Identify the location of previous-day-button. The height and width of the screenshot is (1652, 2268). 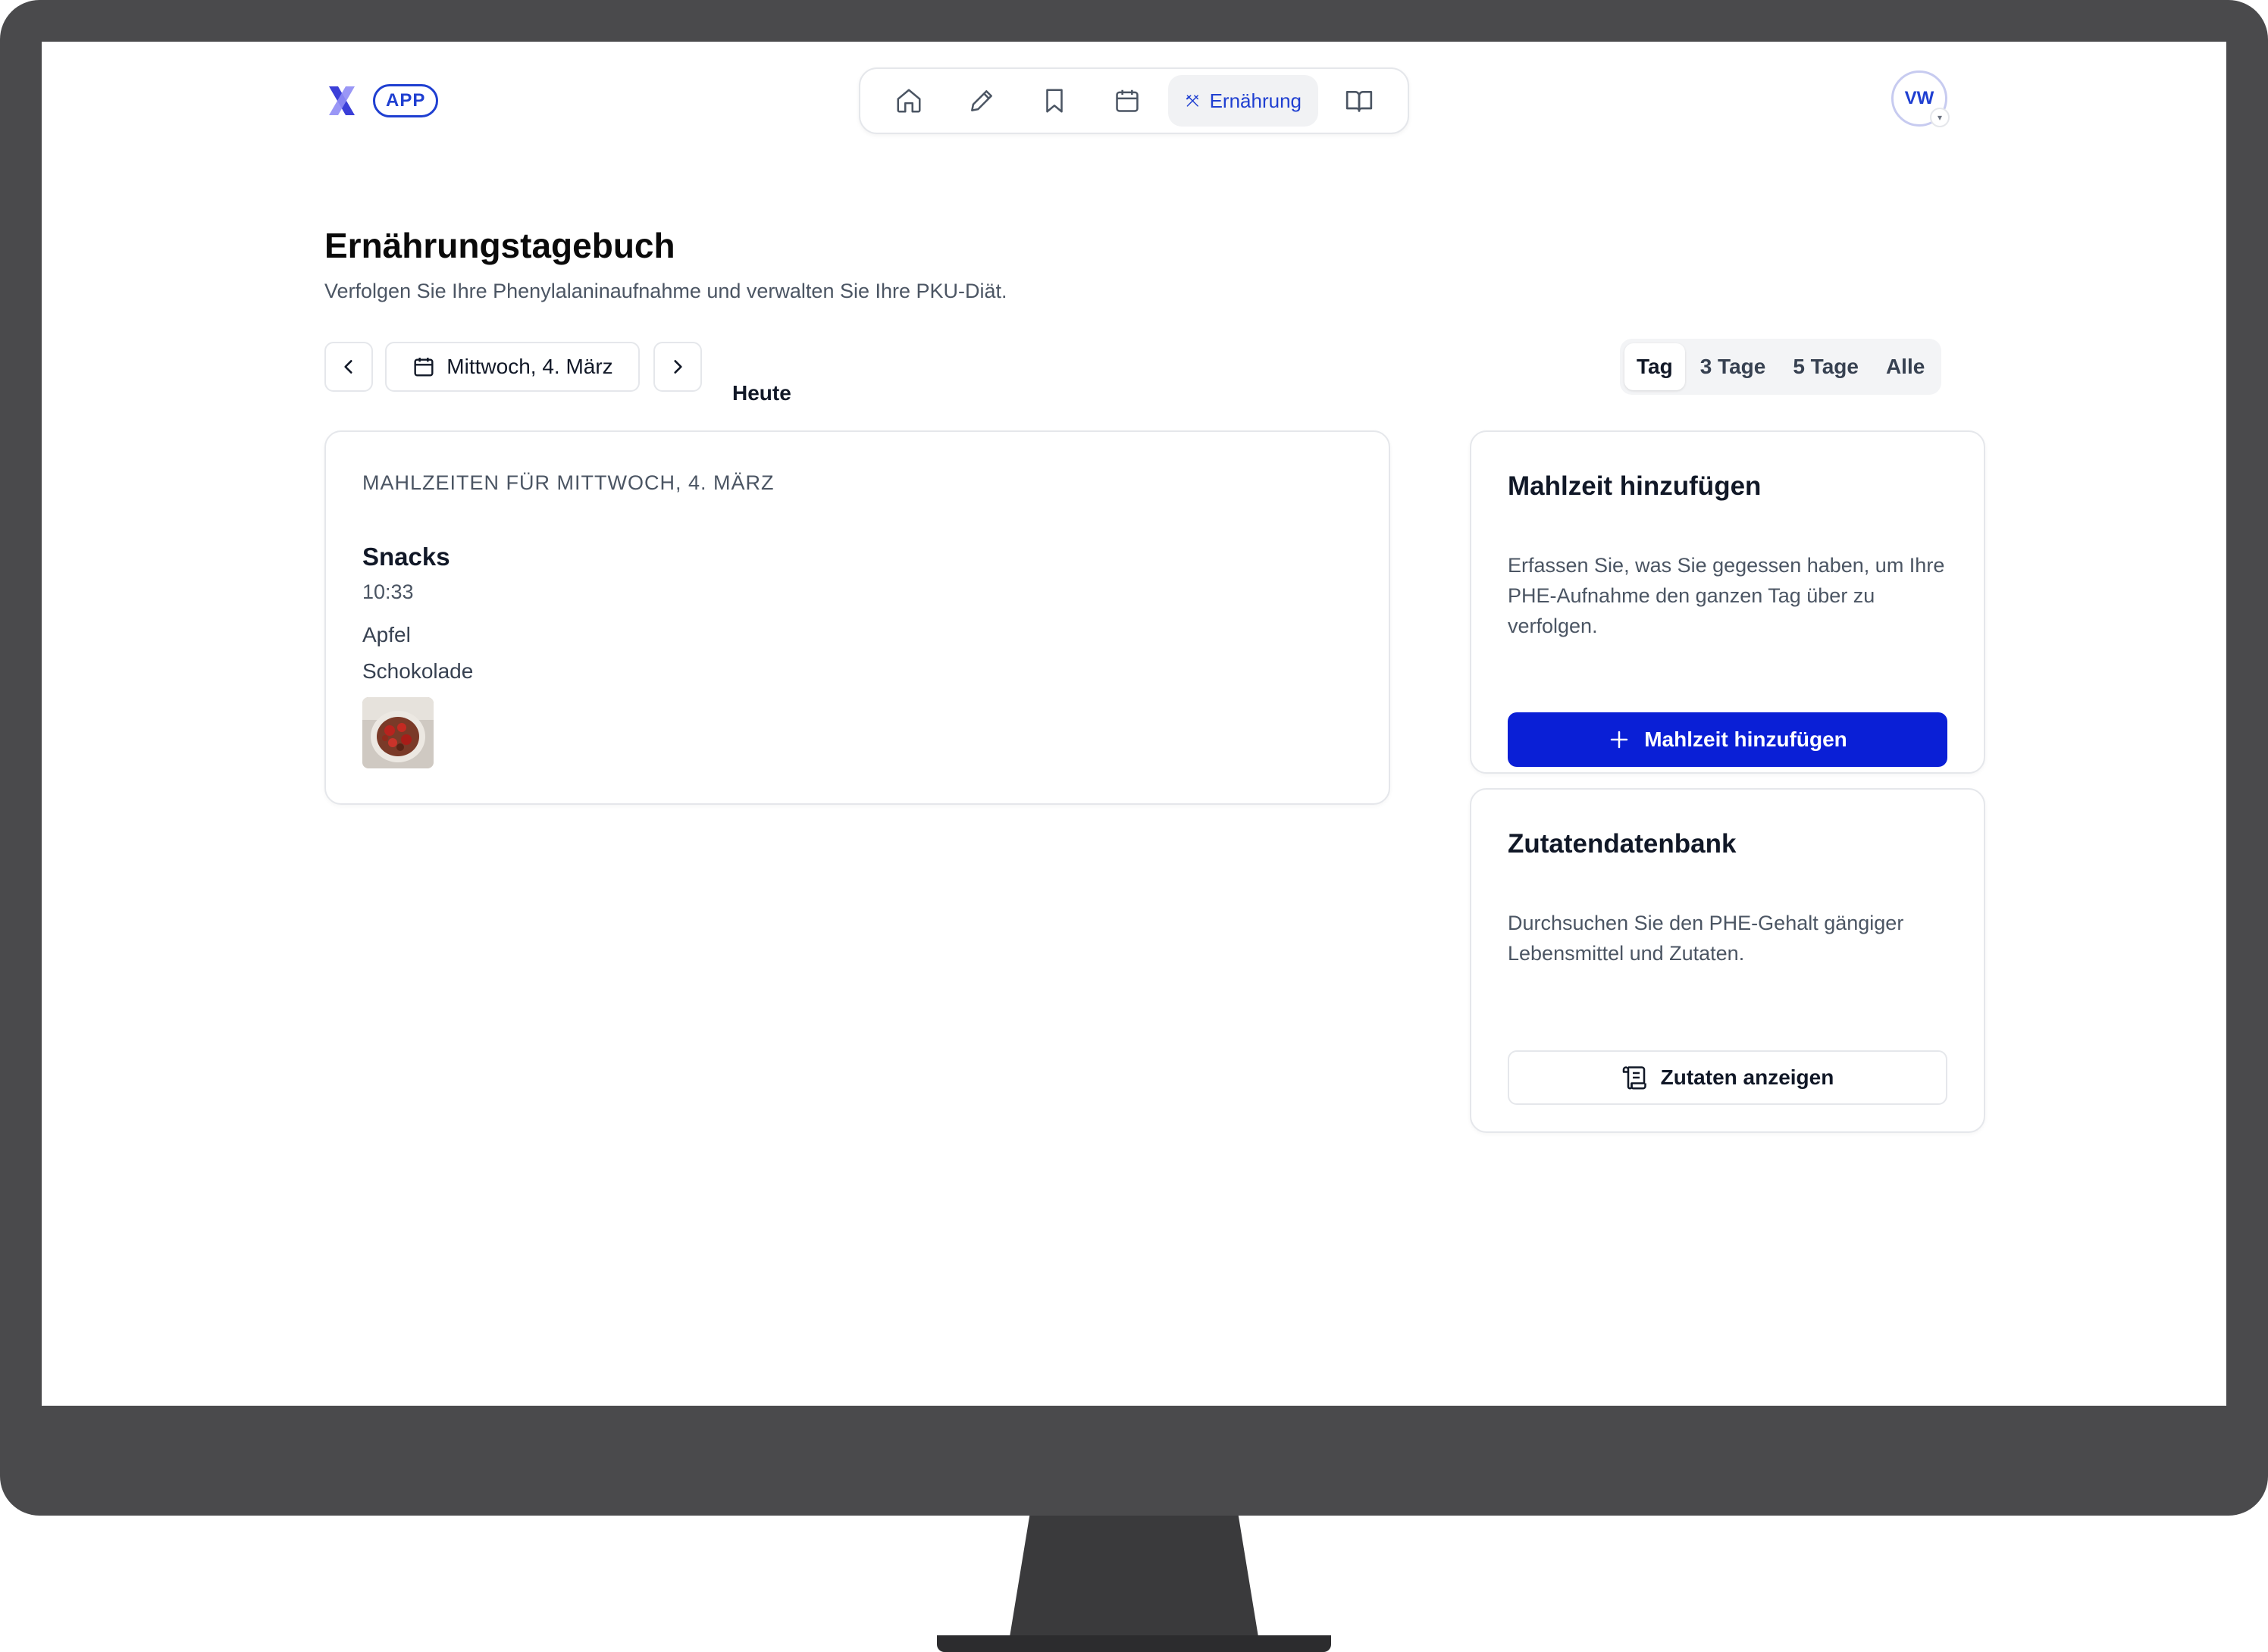
(348, 367).